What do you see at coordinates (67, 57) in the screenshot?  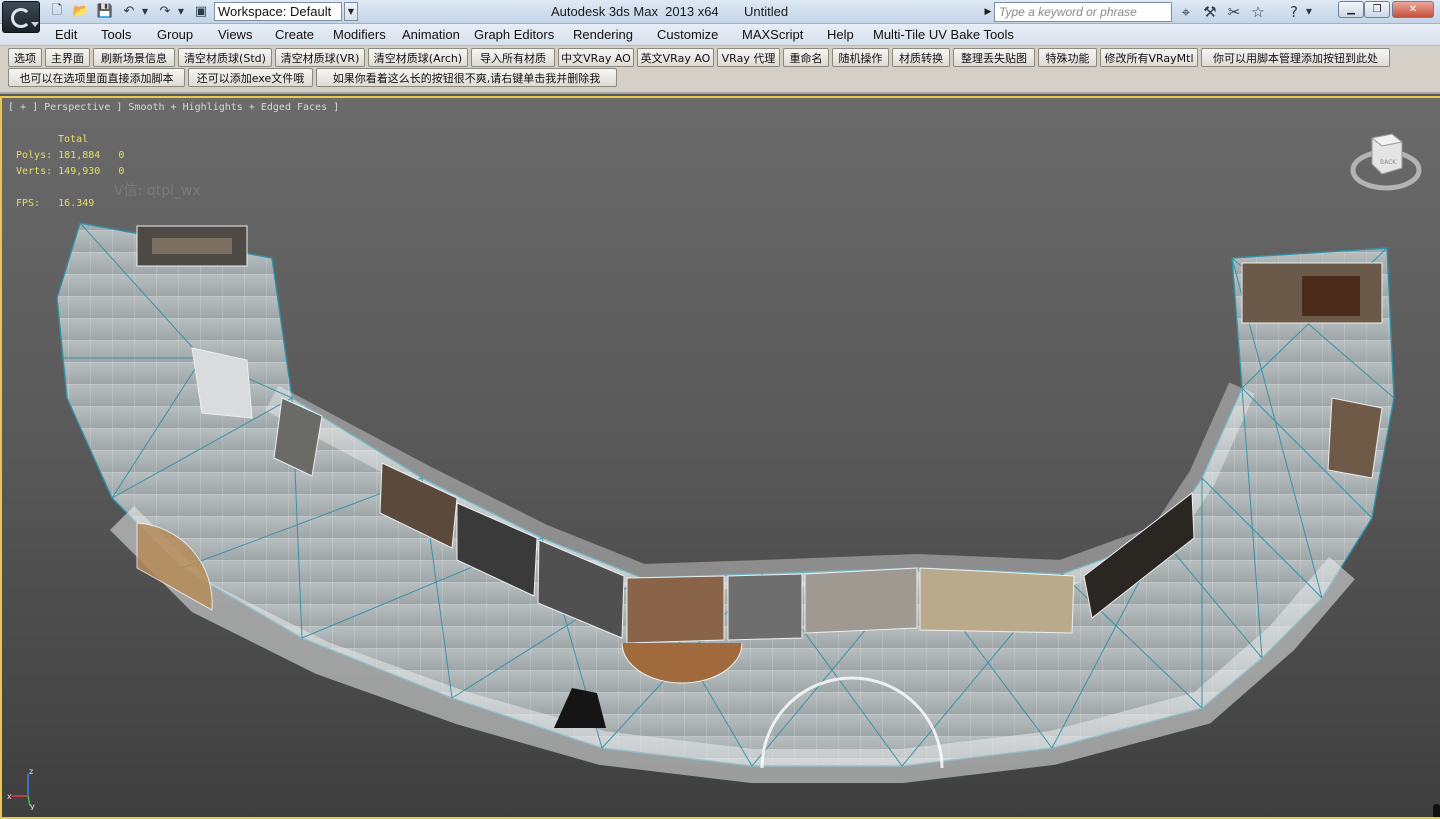 I see `toolbar-button-main-ui: 主界面` at bounding box center [67, 57].